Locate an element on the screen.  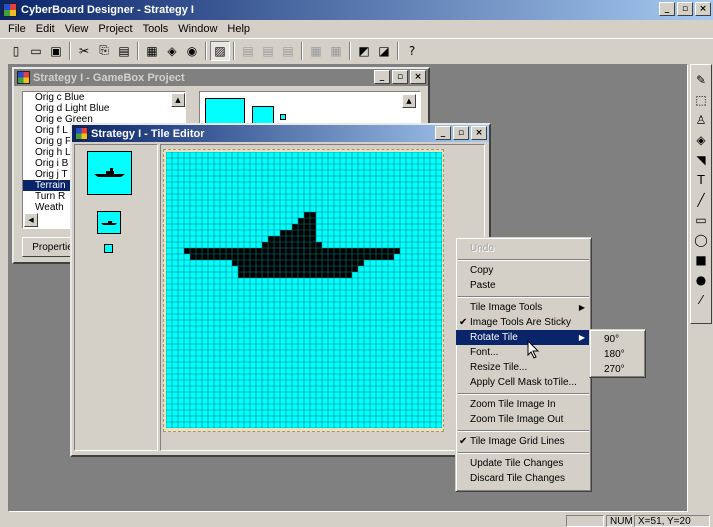
menu-item-update-tile-changes: Update Tile Changes is located at coordinates (523, 463).